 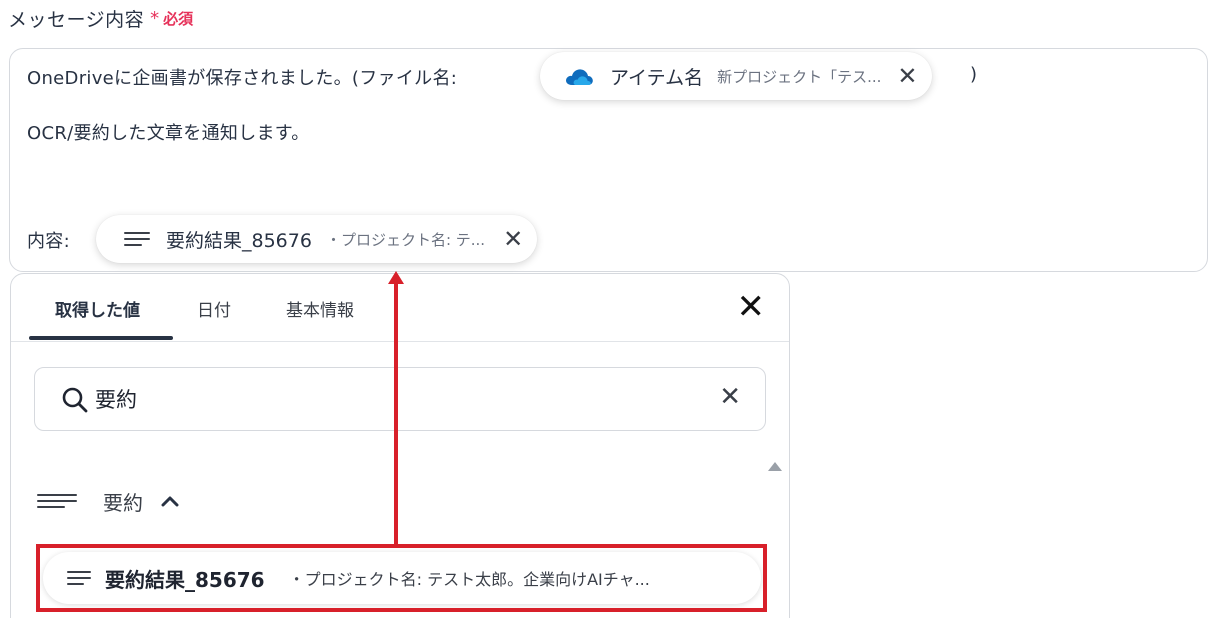 I want to click on search-icon, so click(x=75, y=400).